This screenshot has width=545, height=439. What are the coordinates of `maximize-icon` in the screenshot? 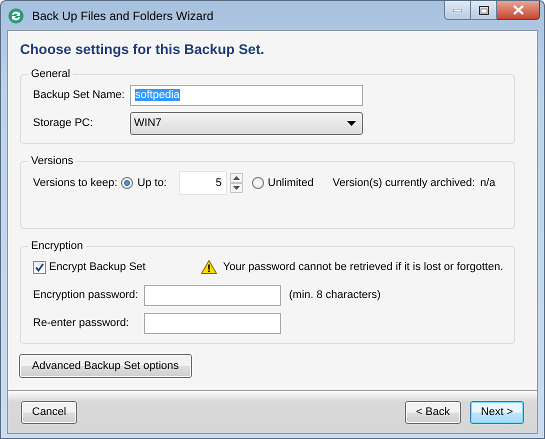 It's located at (483, 10).